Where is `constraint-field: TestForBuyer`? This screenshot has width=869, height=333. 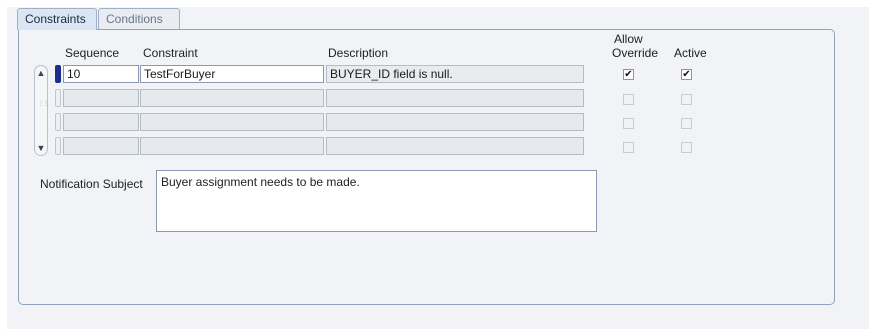
constraint-field: TestForBuyer is located at coordinates (232, 74).